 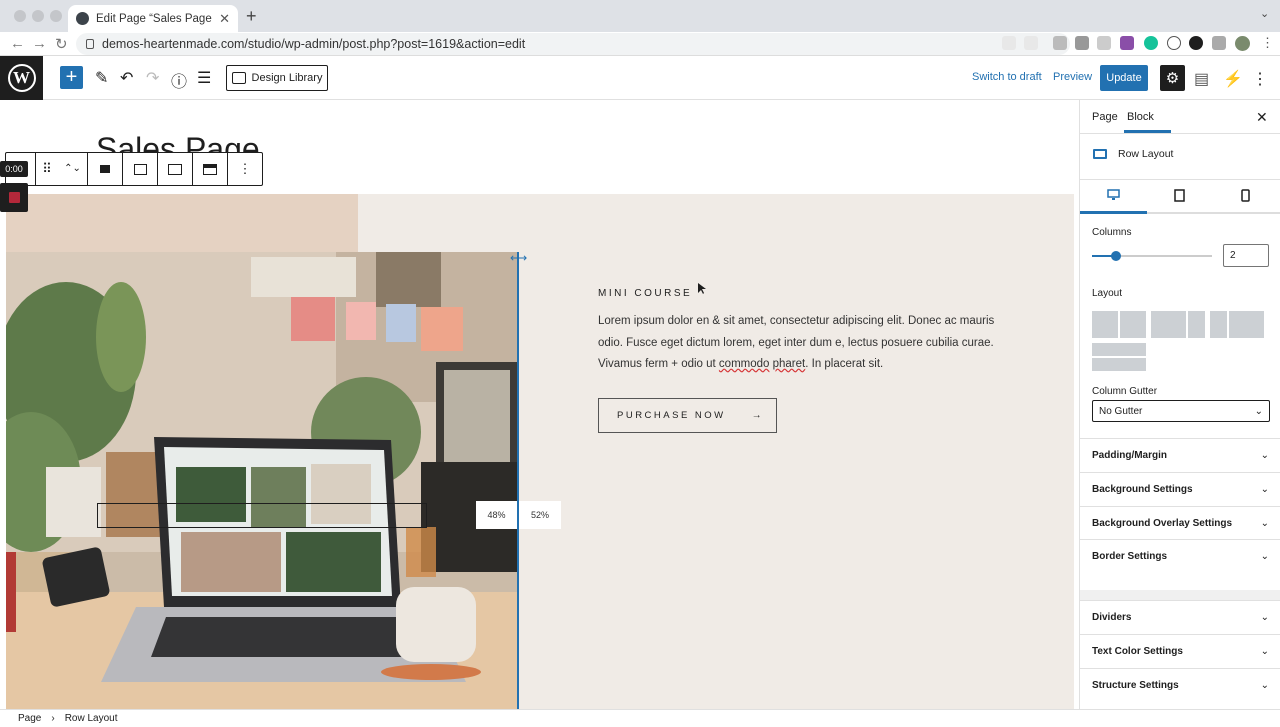 What do you see at coordinates (1140, 117) in the screenshot?
I see `tab-block: Block` at bounding box center [1140, 117].